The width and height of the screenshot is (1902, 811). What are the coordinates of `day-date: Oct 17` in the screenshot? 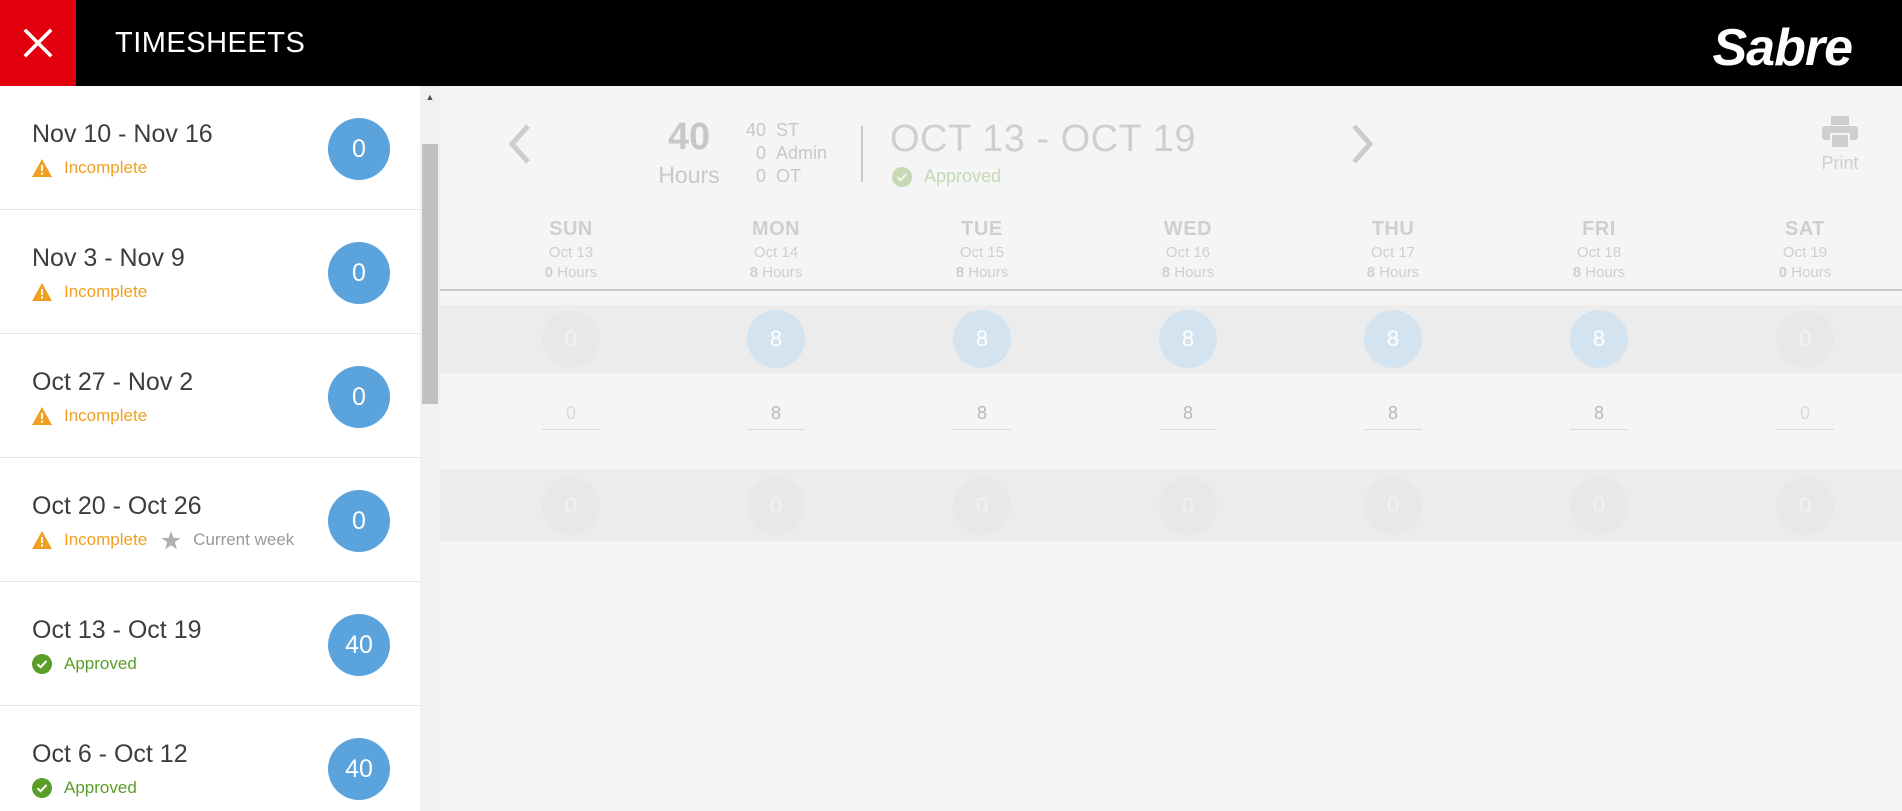 It's located at (1393, 252).